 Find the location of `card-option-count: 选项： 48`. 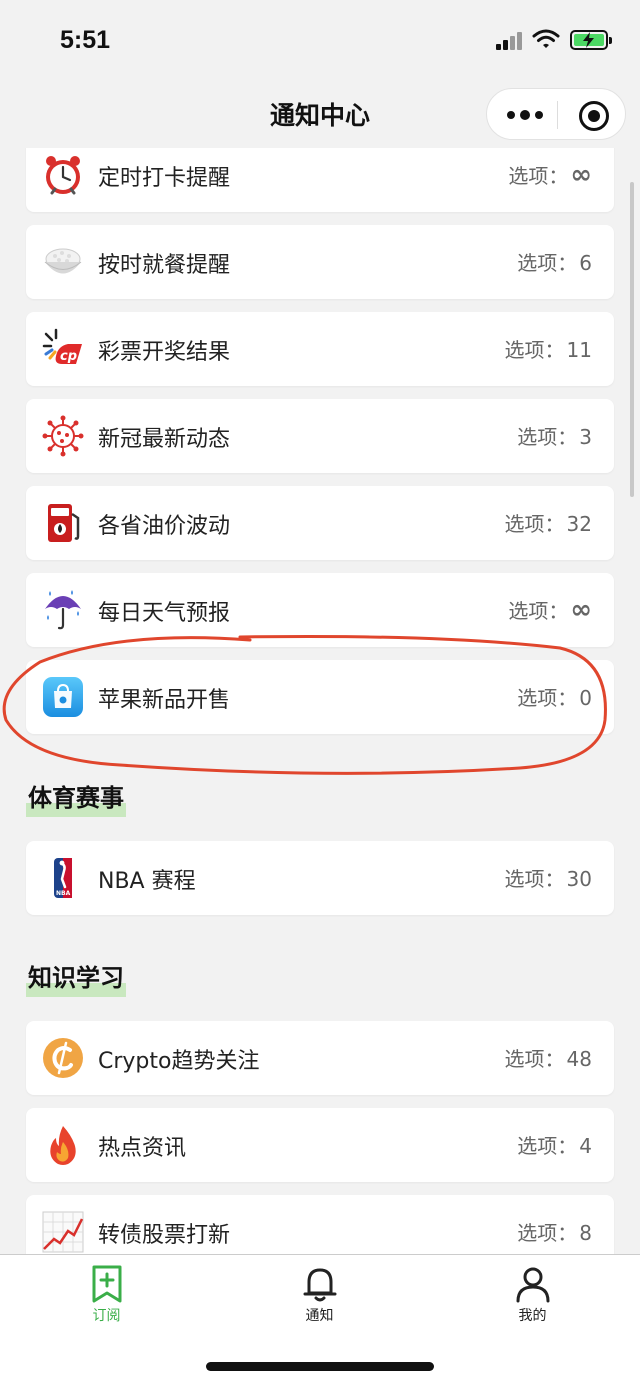

card-option-count: 选项： 48 is located at coordinates (548, 1059).